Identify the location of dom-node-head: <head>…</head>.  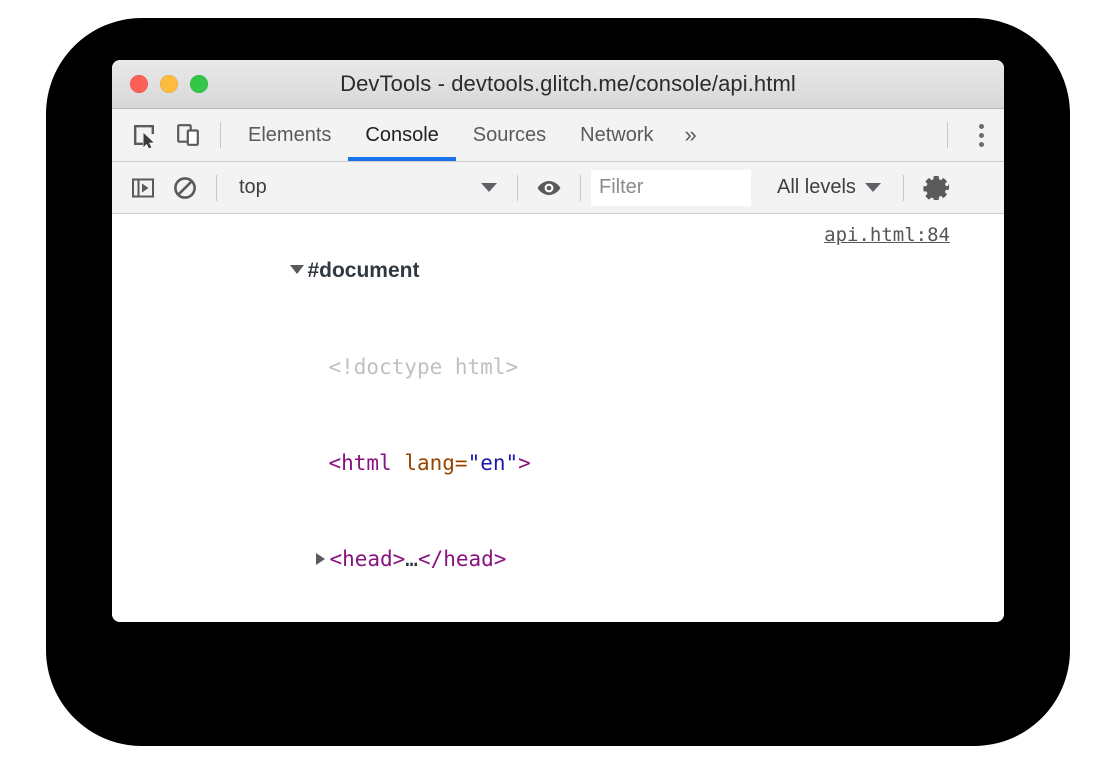
(584, 559).